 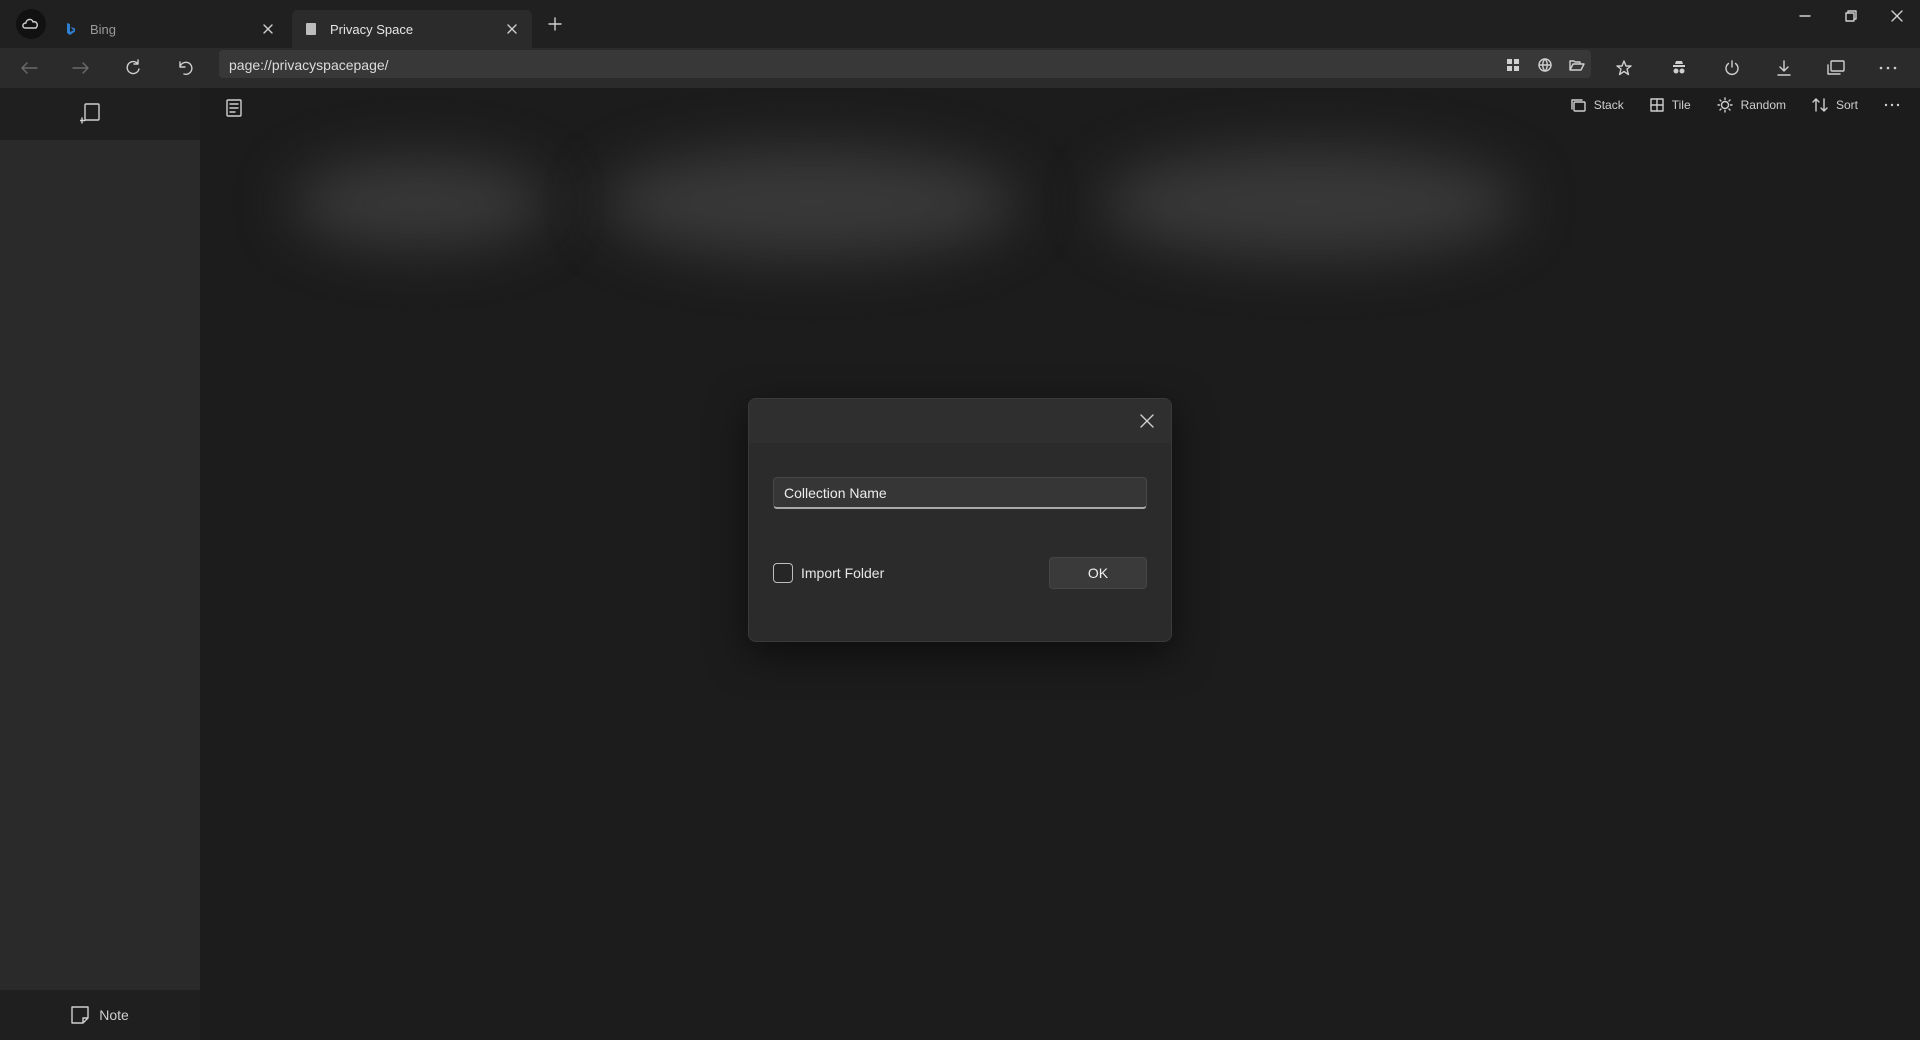 What do you see at coordinates (114, 1015) in the screenshot?
I see `note-label: Note` at bounding box center [114, 1015].